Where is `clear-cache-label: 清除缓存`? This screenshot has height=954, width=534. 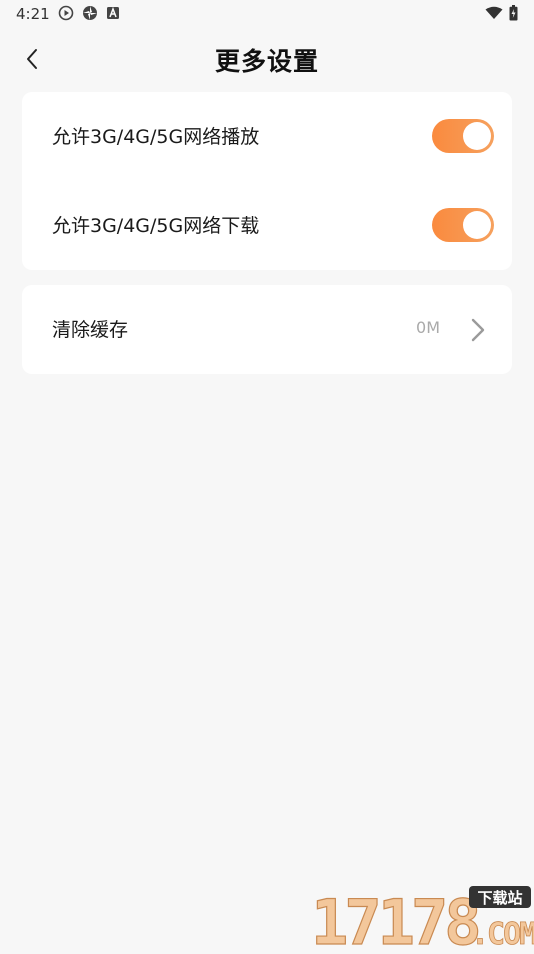
clear-cache-label: 清除缓存 is located at coordinates (90, 330).